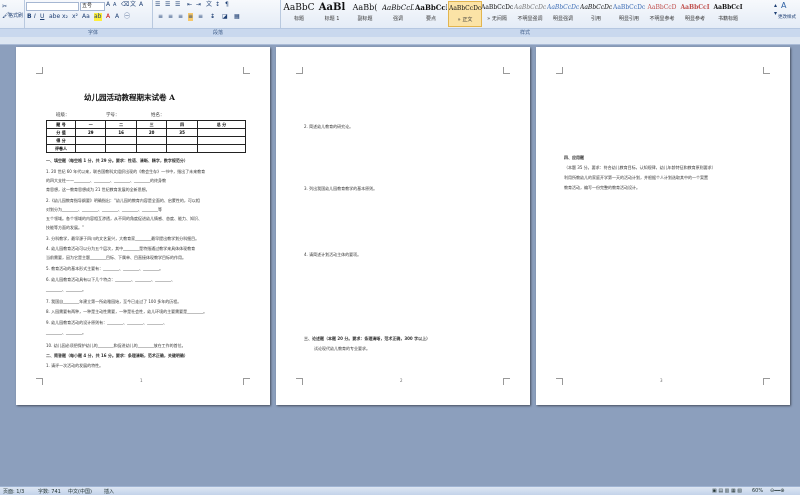 This screenshot has width=800, height=495. What do you see at coordinates (108, 17) in the screenshot?
I see `font-color-icon: A` at bounding box center [108, 17].